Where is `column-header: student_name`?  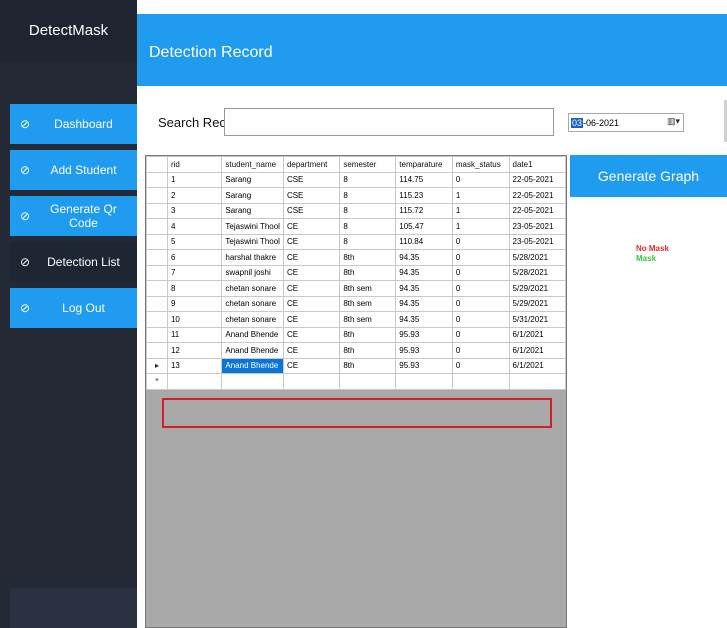
column-header: student_name is located at coordinates (252, 164).